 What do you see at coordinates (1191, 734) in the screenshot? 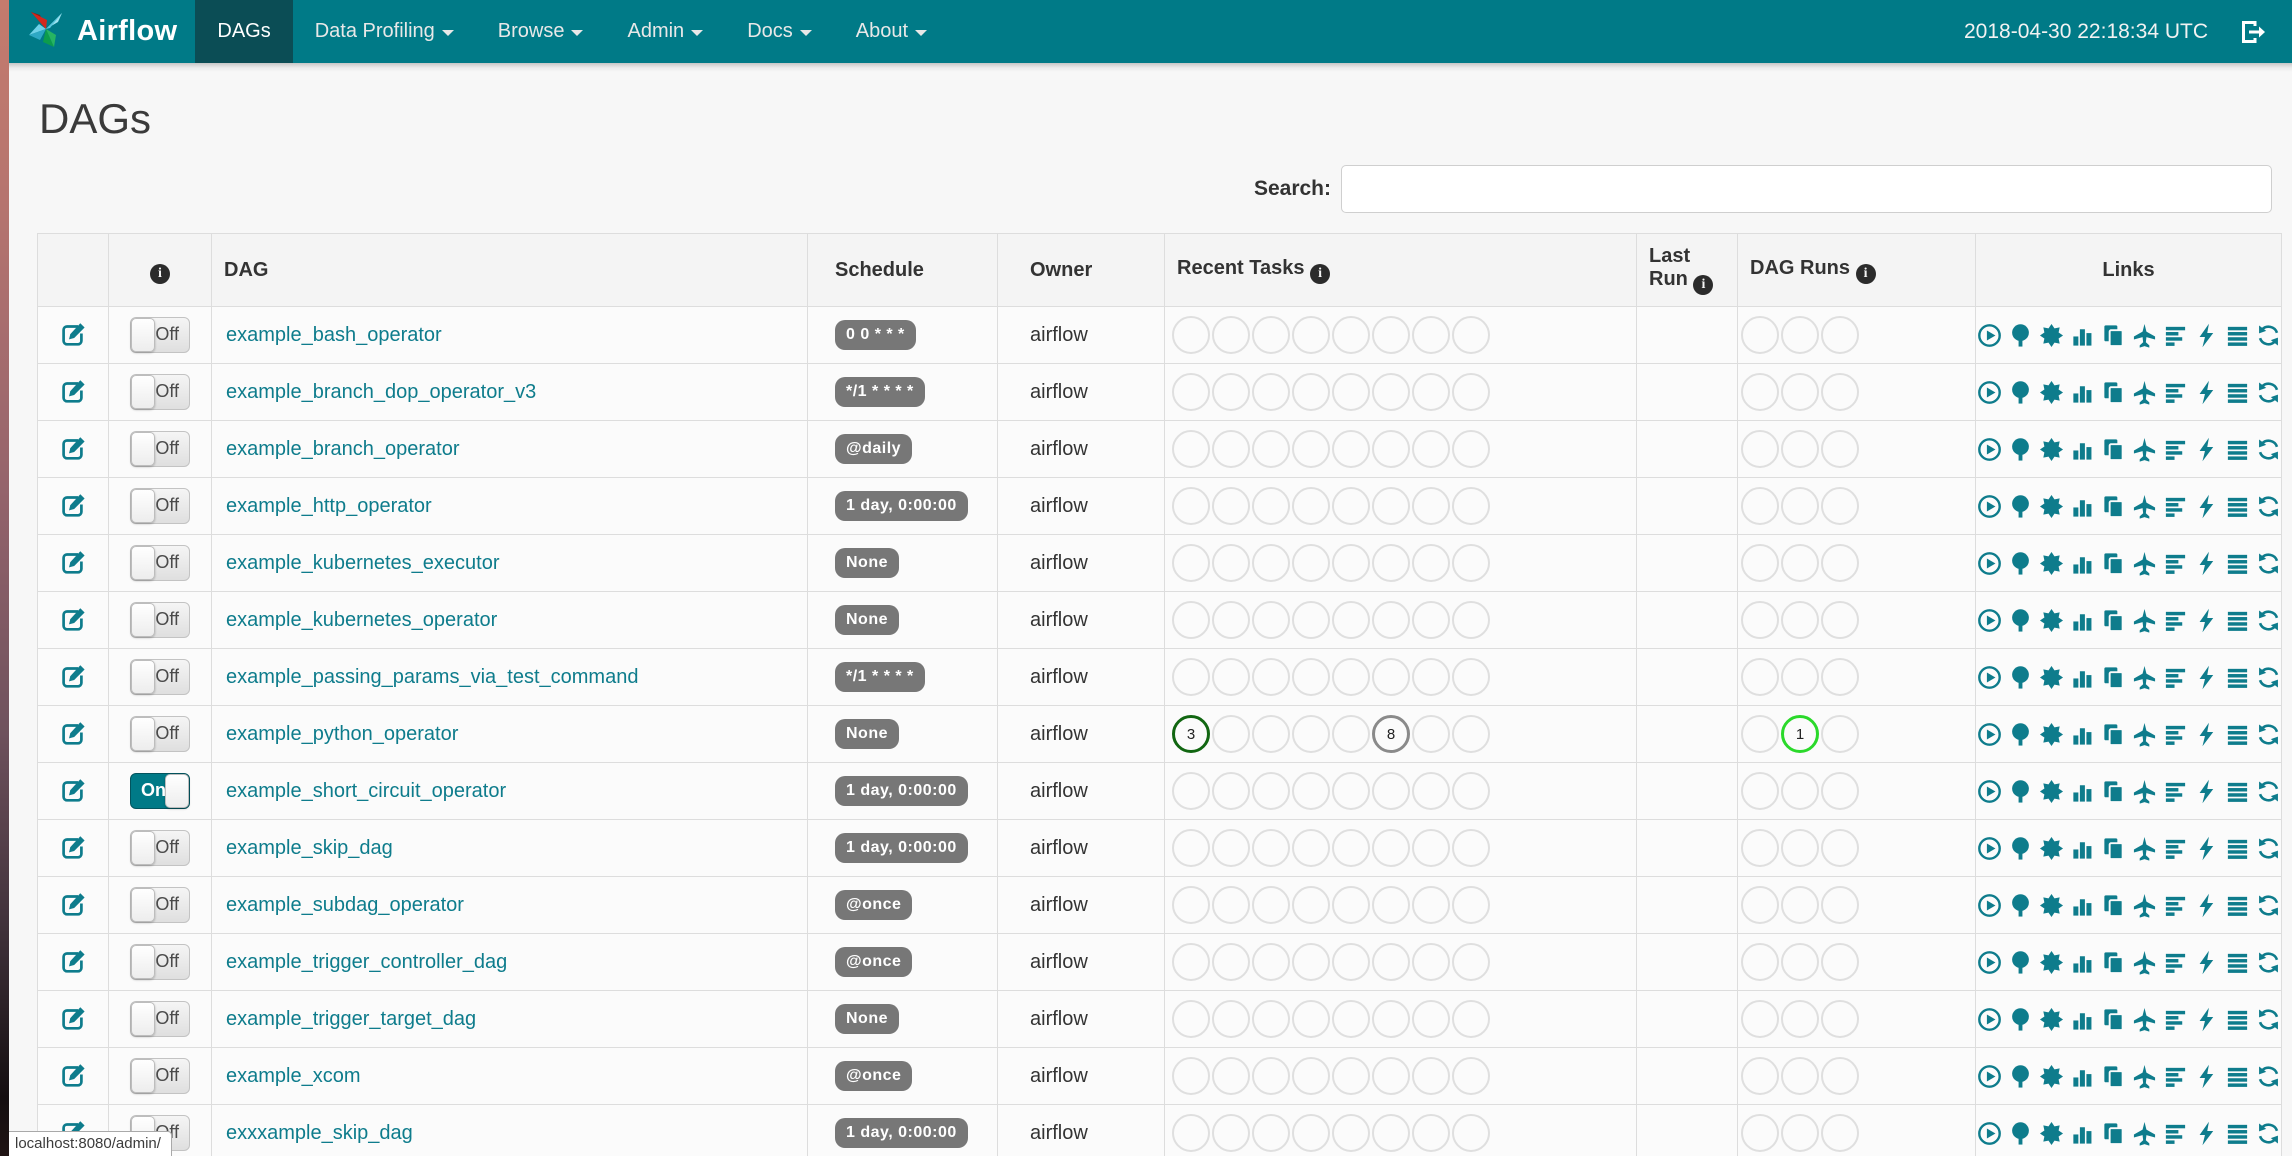
I see `recent-task-state-circle: 3` at bounding box center [1191, 734].